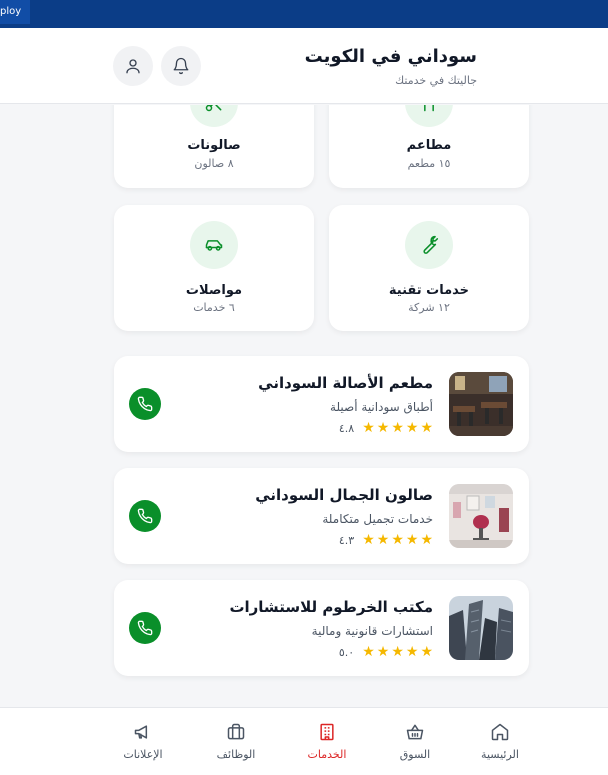  What do you see at coordinates (390, 56) in the screenshot?
I see `page-title: سوداني في الكويت` at bounding box center [390, 56].